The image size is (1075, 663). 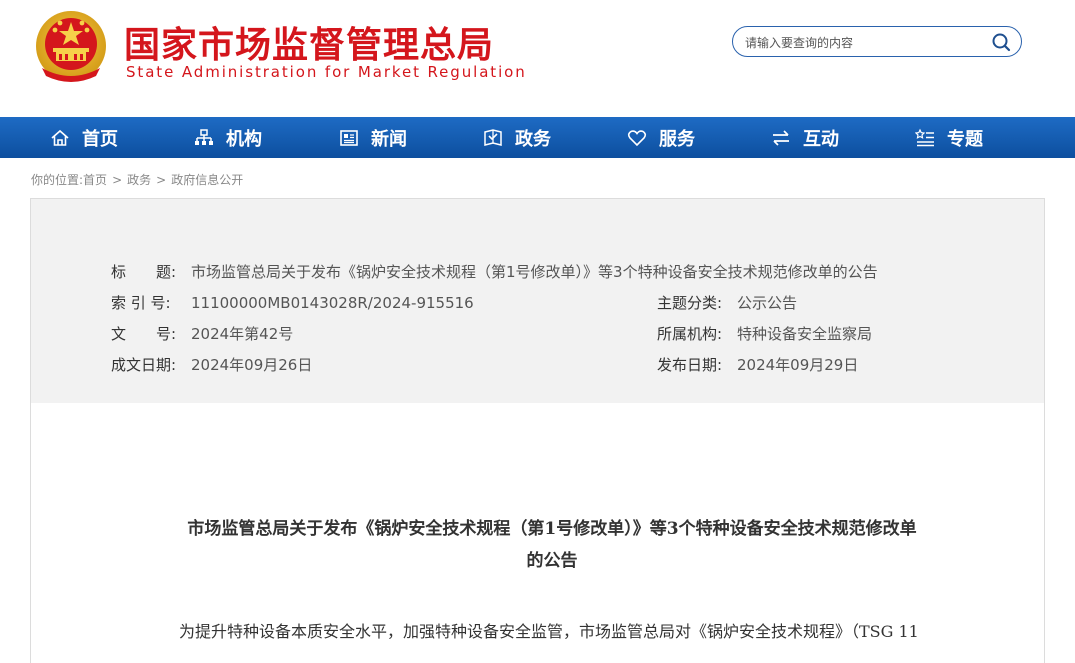 I want to click on meta-index-row: 索 引 号: 11100000MB0143028R/2024-915516, so click(x=292, y=302).